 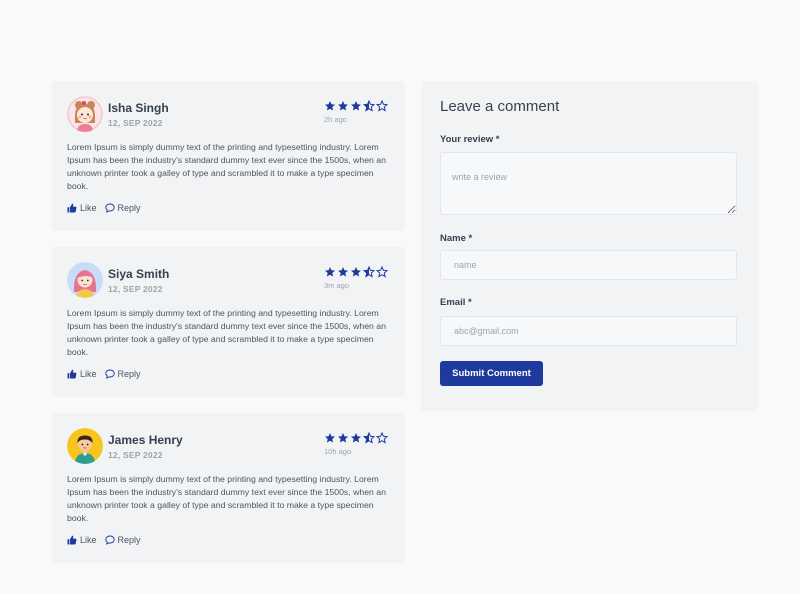 What do you see at coordinates (456, 238) in the screenshot?
I see `name-field-label: Name *` at bounding box center [456, 238].